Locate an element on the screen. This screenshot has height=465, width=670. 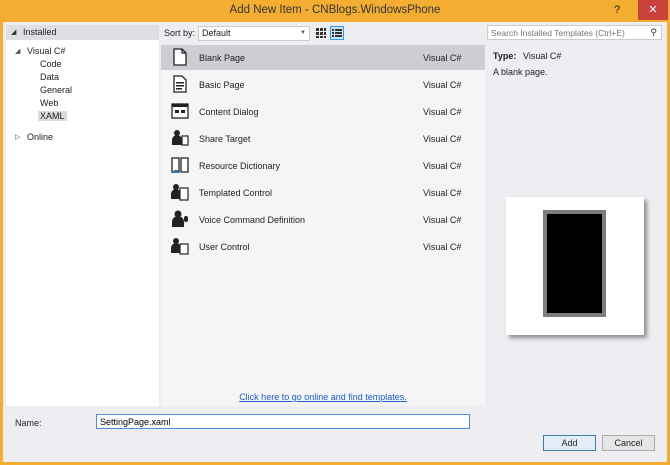
template-name: User Control is located at coordinates (224, 247).